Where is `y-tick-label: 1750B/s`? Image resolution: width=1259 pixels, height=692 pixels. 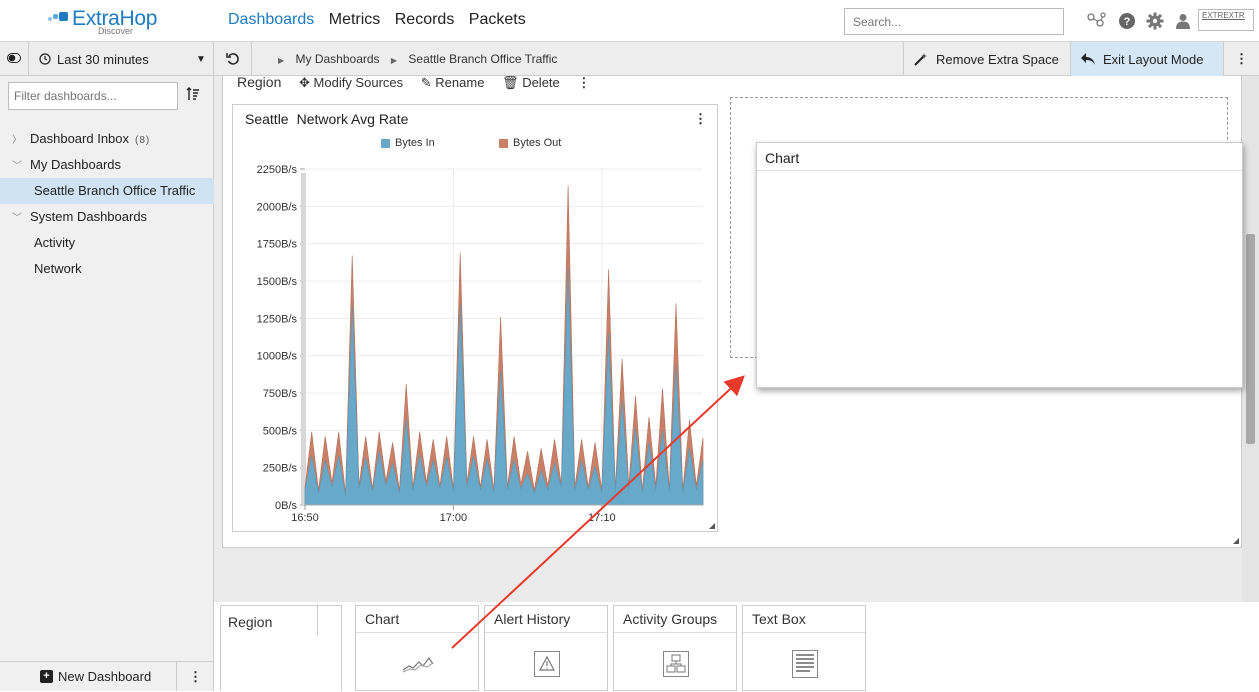
y-tick-label: 1750B/s is located at coordinates (277, 245).